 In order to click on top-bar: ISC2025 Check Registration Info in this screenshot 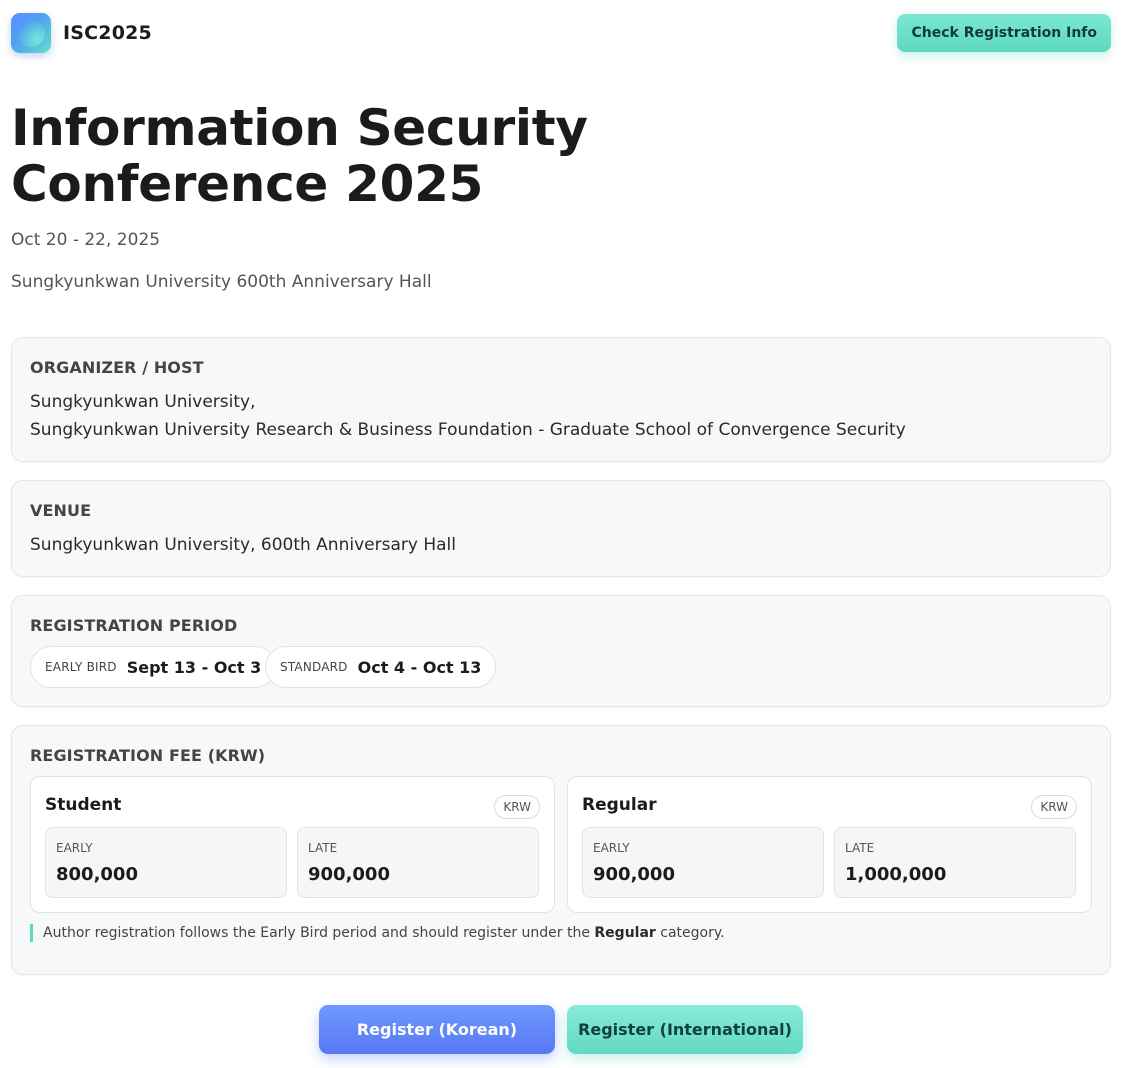, I will do `click(561, 33)`.